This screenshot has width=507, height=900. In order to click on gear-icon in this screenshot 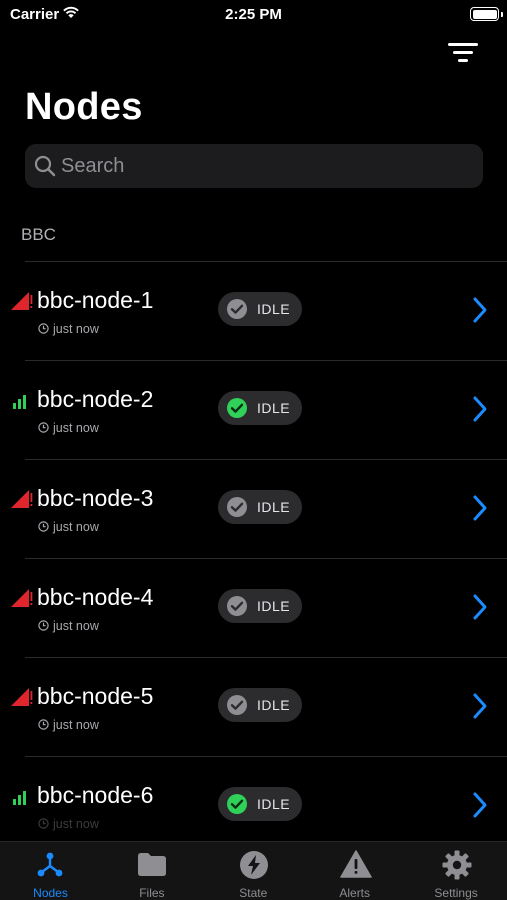, I will do `click(457, 867)`.